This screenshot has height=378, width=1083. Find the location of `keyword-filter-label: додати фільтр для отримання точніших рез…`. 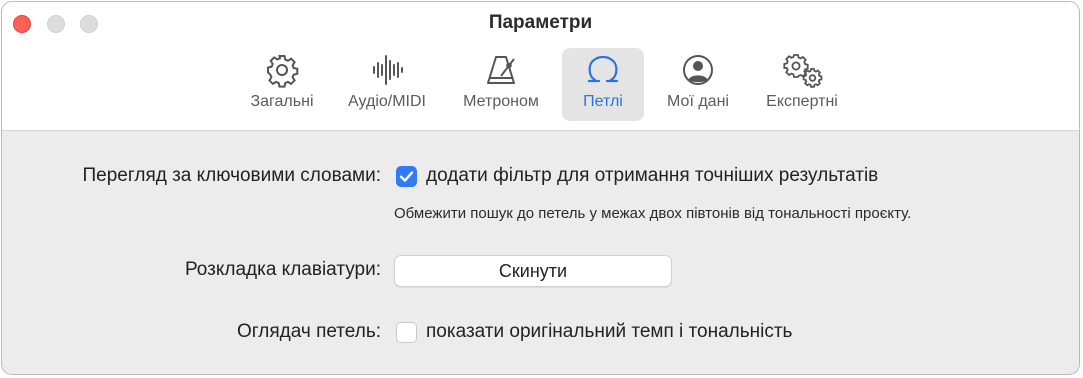

keyword-filter-label: додати фільтр для отримання точніших рез… is located at coordinates (652, 176).